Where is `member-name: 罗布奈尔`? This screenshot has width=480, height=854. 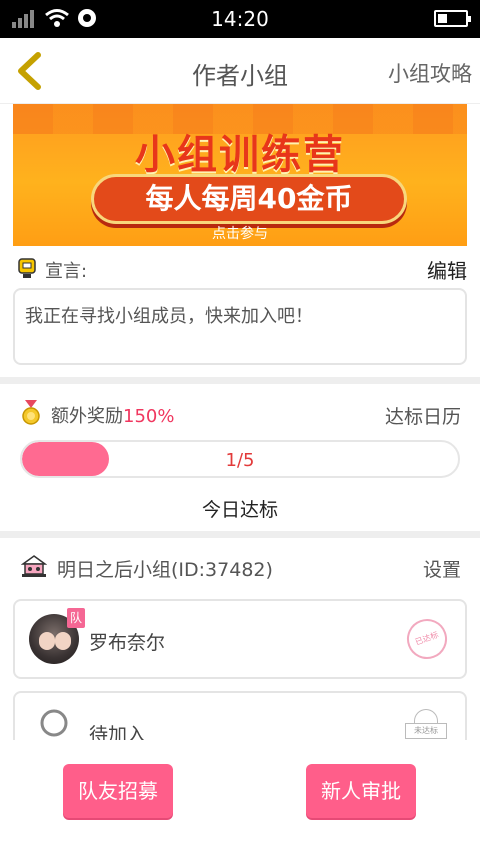 member-name: 罗布奈尔 is located at coordinates (127, 643).